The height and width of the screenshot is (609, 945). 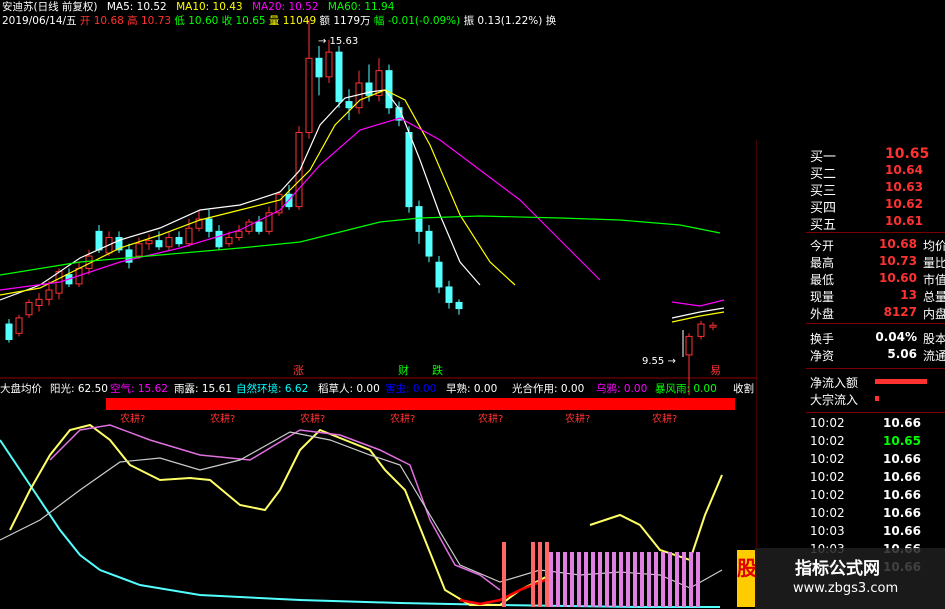 I want to click on ma5-label: MA5: 10.52, so click(x=136, y=7).